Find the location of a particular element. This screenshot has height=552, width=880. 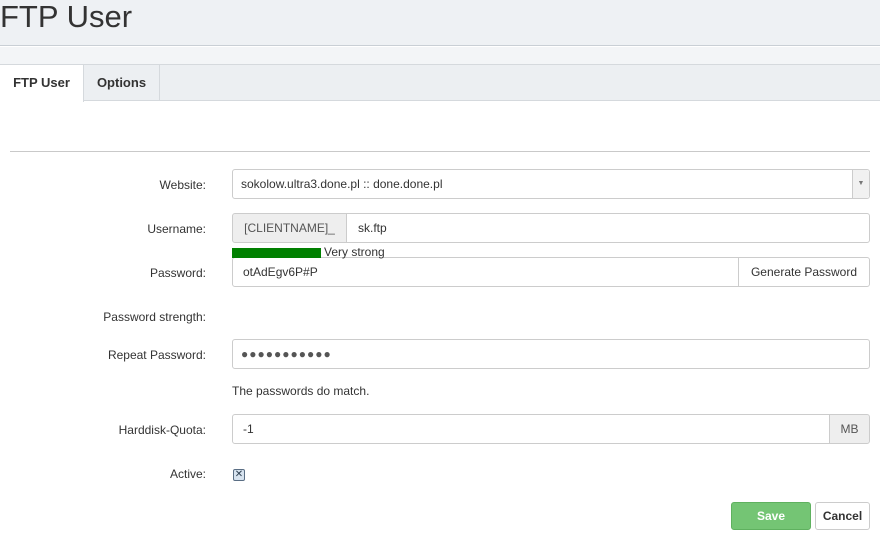

username-group: [CLIENTNAME]_ sk.ftp is located at coordinates (551, 228).